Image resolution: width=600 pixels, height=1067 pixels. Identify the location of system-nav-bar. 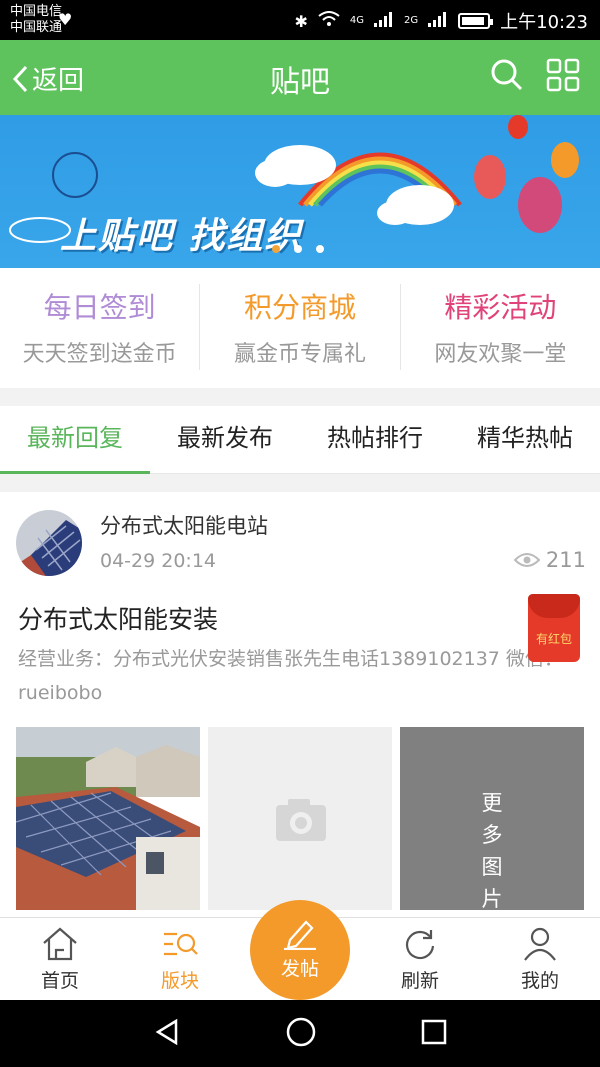
(300, 1033).